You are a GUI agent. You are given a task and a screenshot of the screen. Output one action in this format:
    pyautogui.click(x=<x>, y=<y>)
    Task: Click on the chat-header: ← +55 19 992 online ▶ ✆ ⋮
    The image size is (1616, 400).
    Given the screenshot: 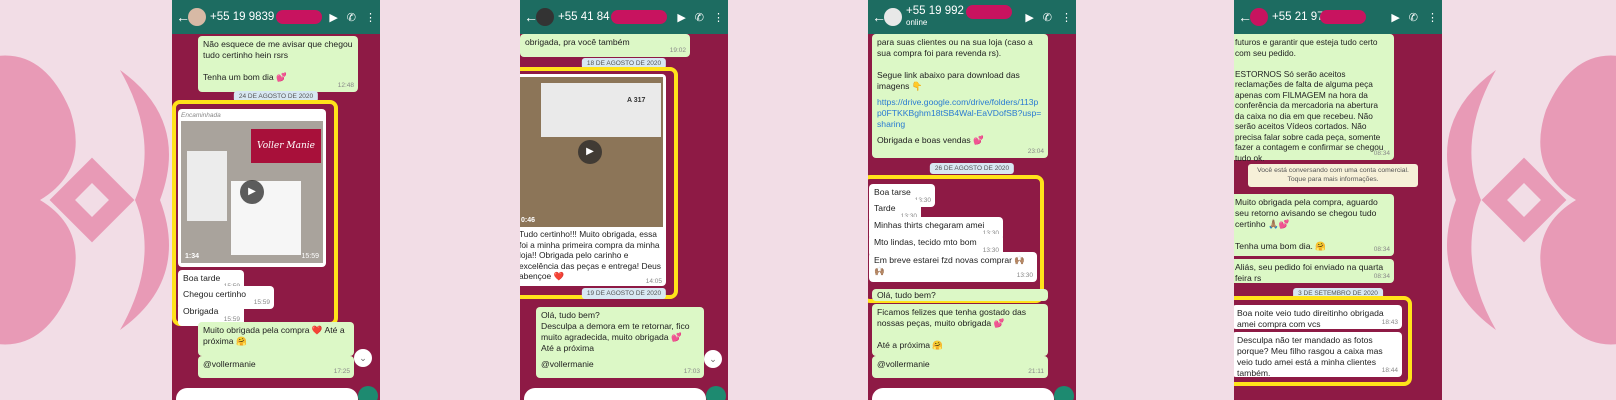 What is the action you would take?
    pyautogui.click(x=972, y=17)
    